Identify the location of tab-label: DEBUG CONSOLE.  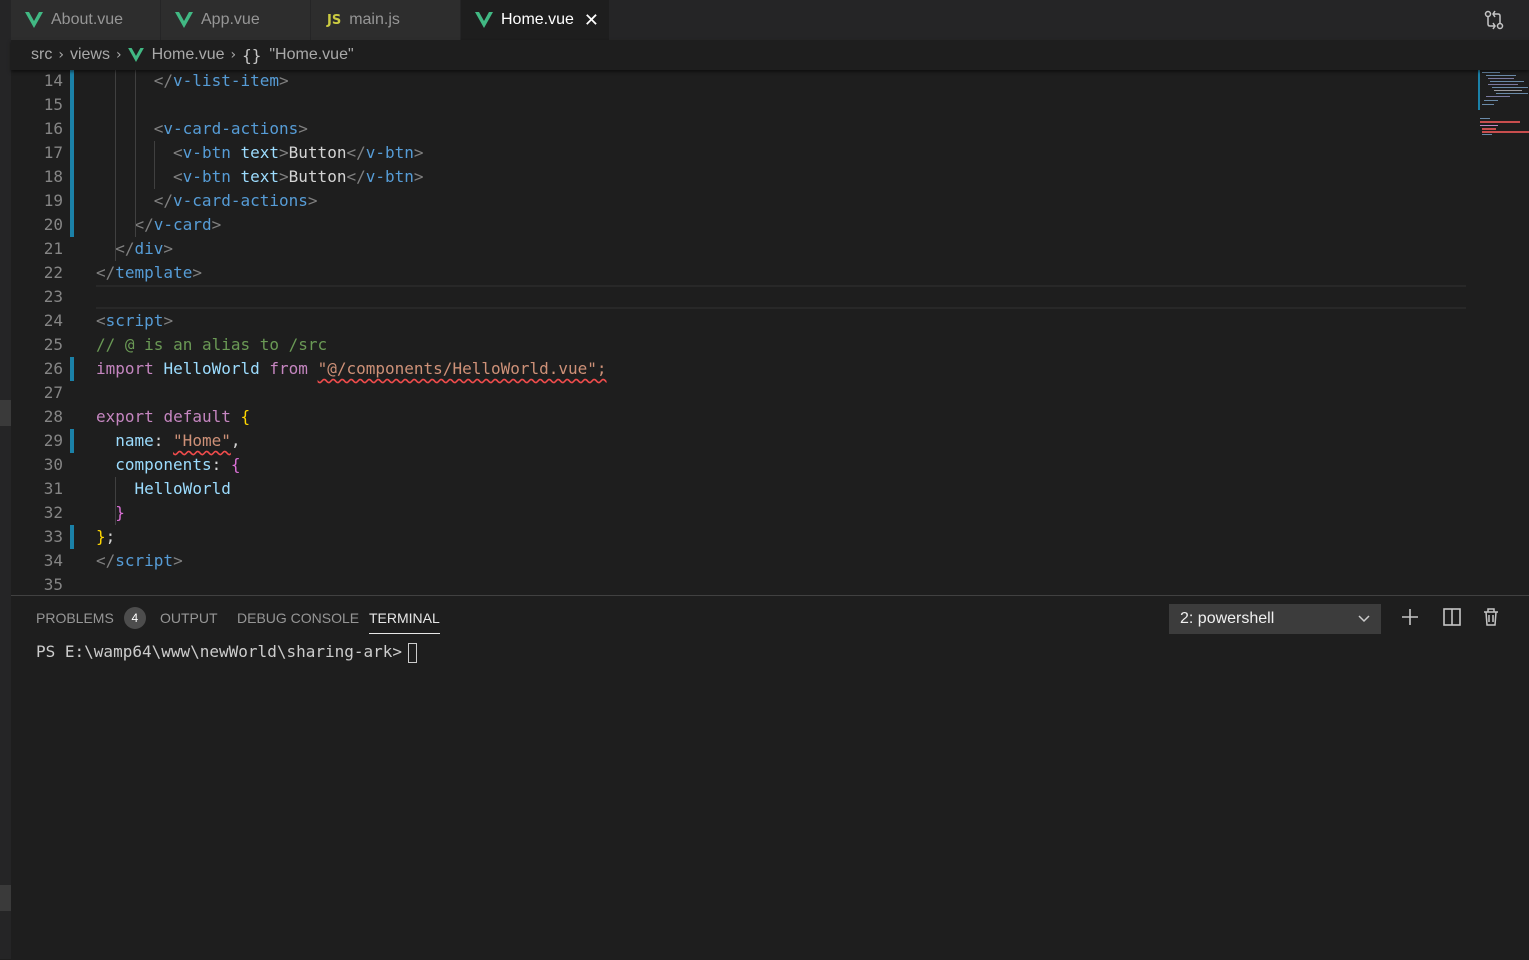
(298, 618).